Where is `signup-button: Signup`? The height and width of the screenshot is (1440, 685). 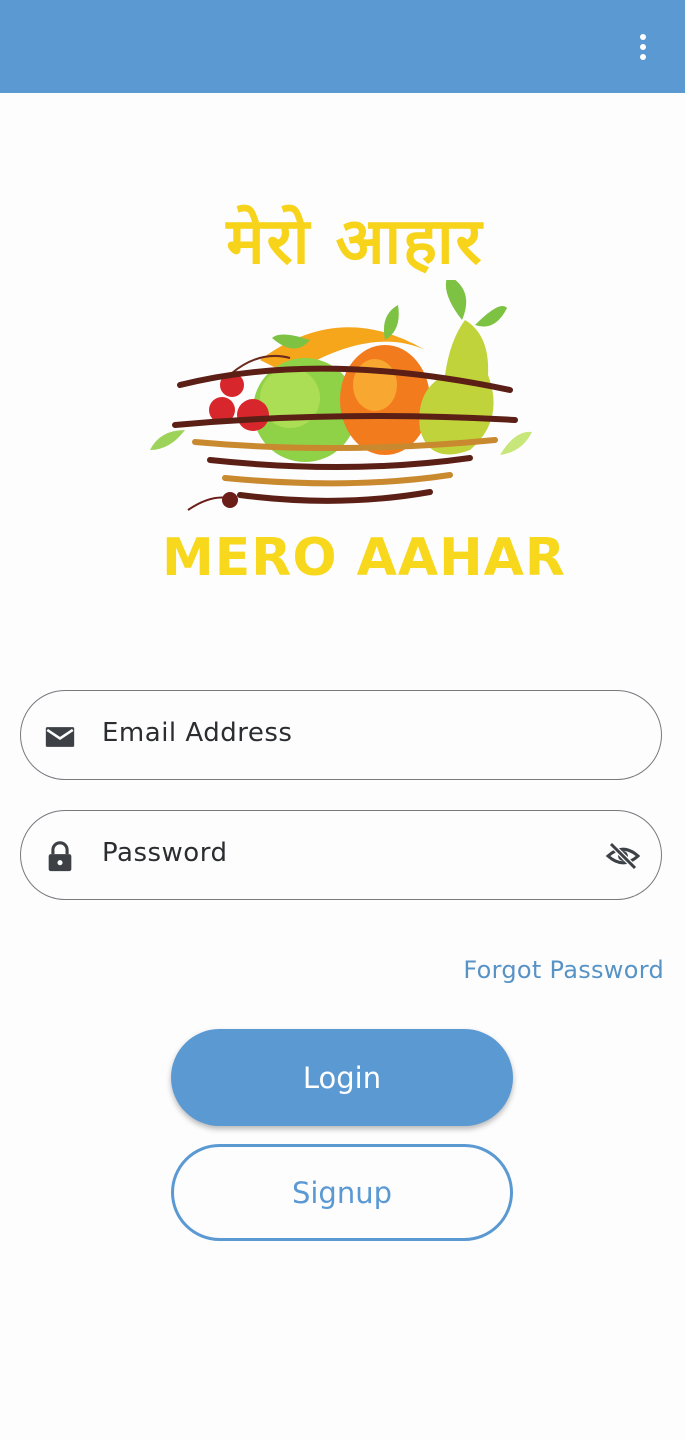 signup-button: Signup is located at coordinates (342, 1192).